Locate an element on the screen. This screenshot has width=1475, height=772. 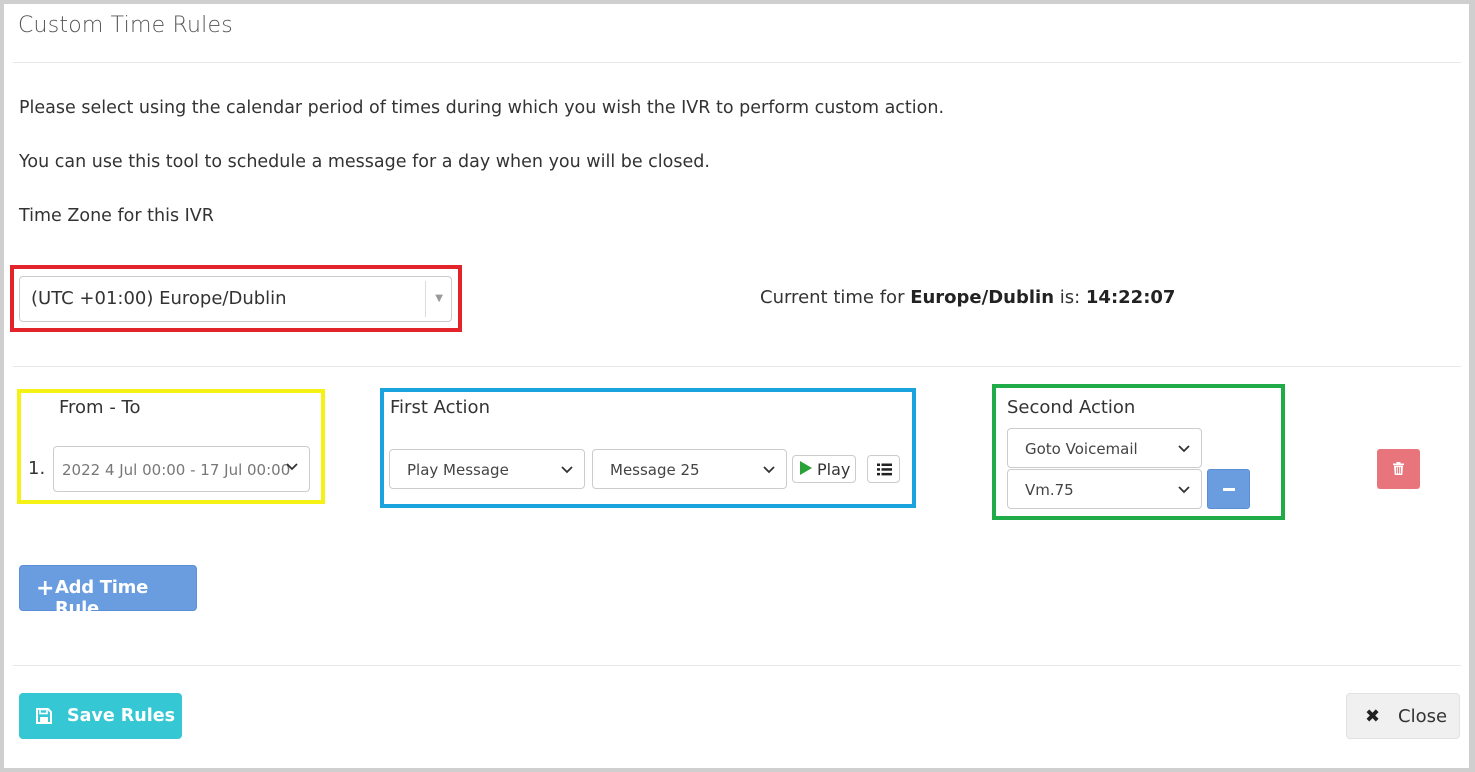
current-time-zone: Europe/Dublin is located at coordinates (982, 297).